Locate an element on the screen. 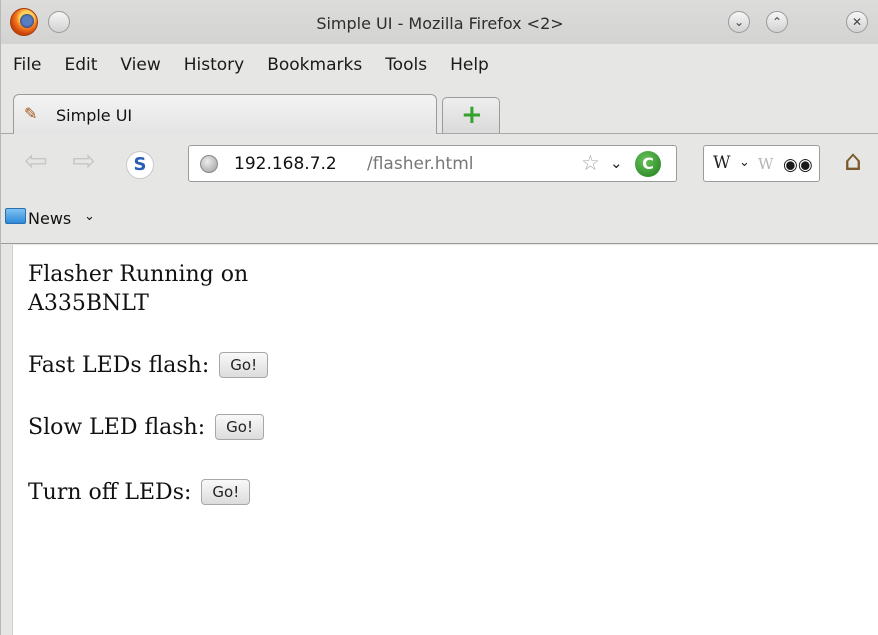  title-bar: Simple UI - Mozilla Firefox <2> ⌄ ⌃ ✕ is located at coordinates (439, 22).